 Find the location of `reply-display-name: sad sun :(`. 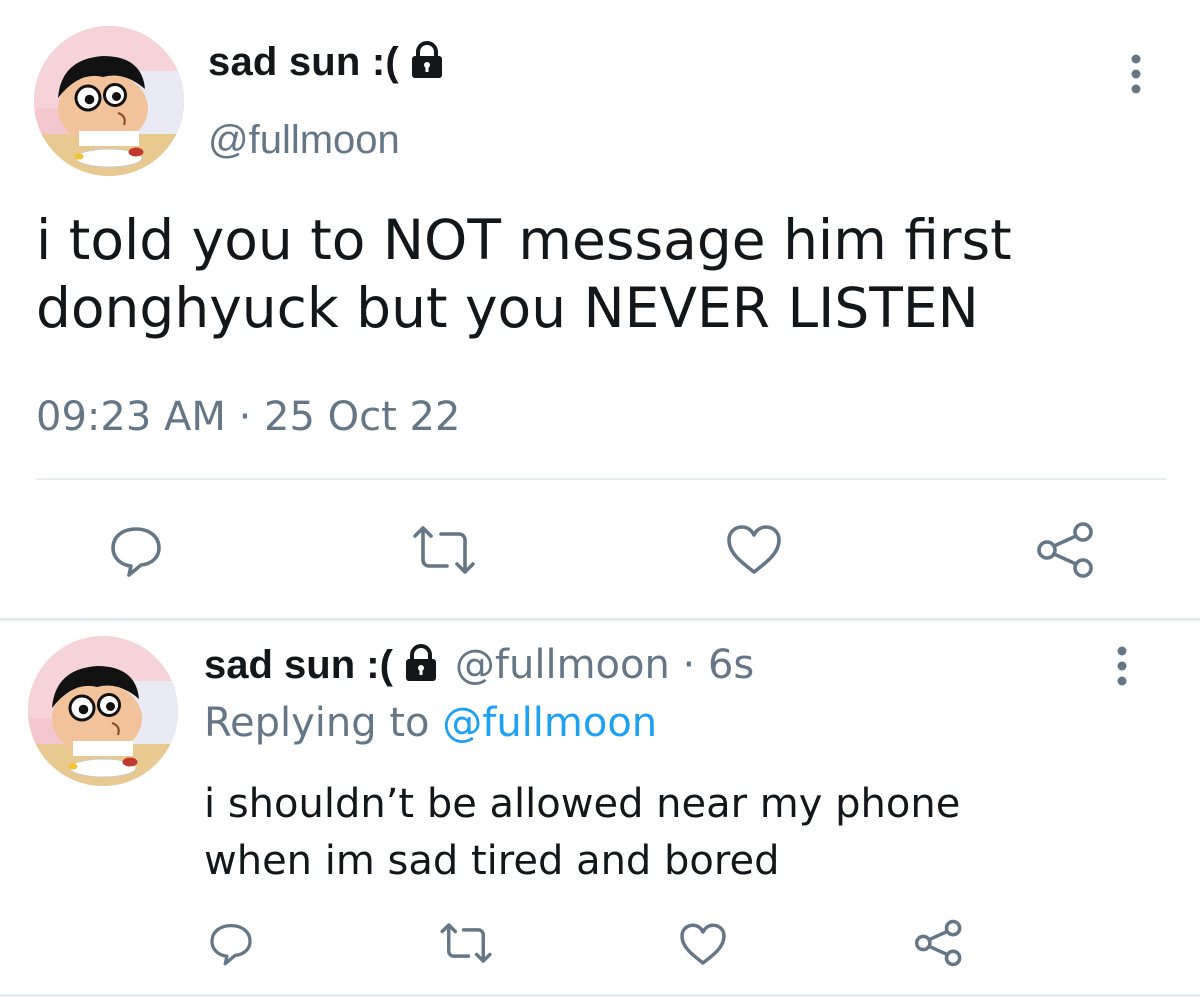

reply-display-name: sad sun :( is located at coordinates (298, 665).